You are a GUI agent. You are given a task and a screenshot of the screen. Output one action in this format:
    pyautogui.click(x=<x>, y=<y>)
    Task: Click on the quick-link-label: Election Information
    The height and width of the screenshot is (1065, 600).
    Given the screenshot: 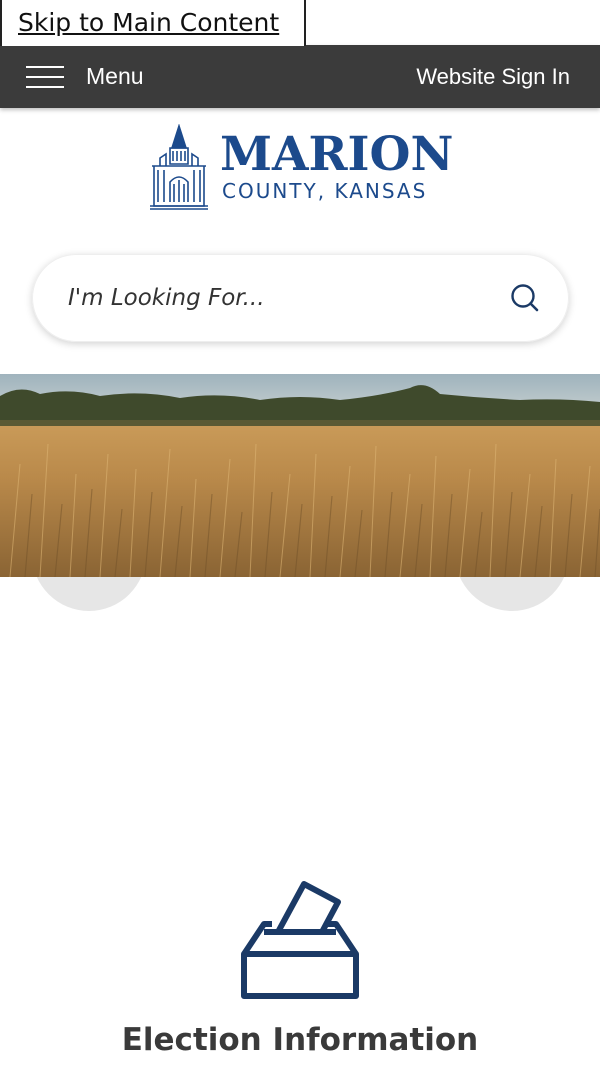 What is the action you would take?
    pyautogui.click(x=300, y=1040)
    